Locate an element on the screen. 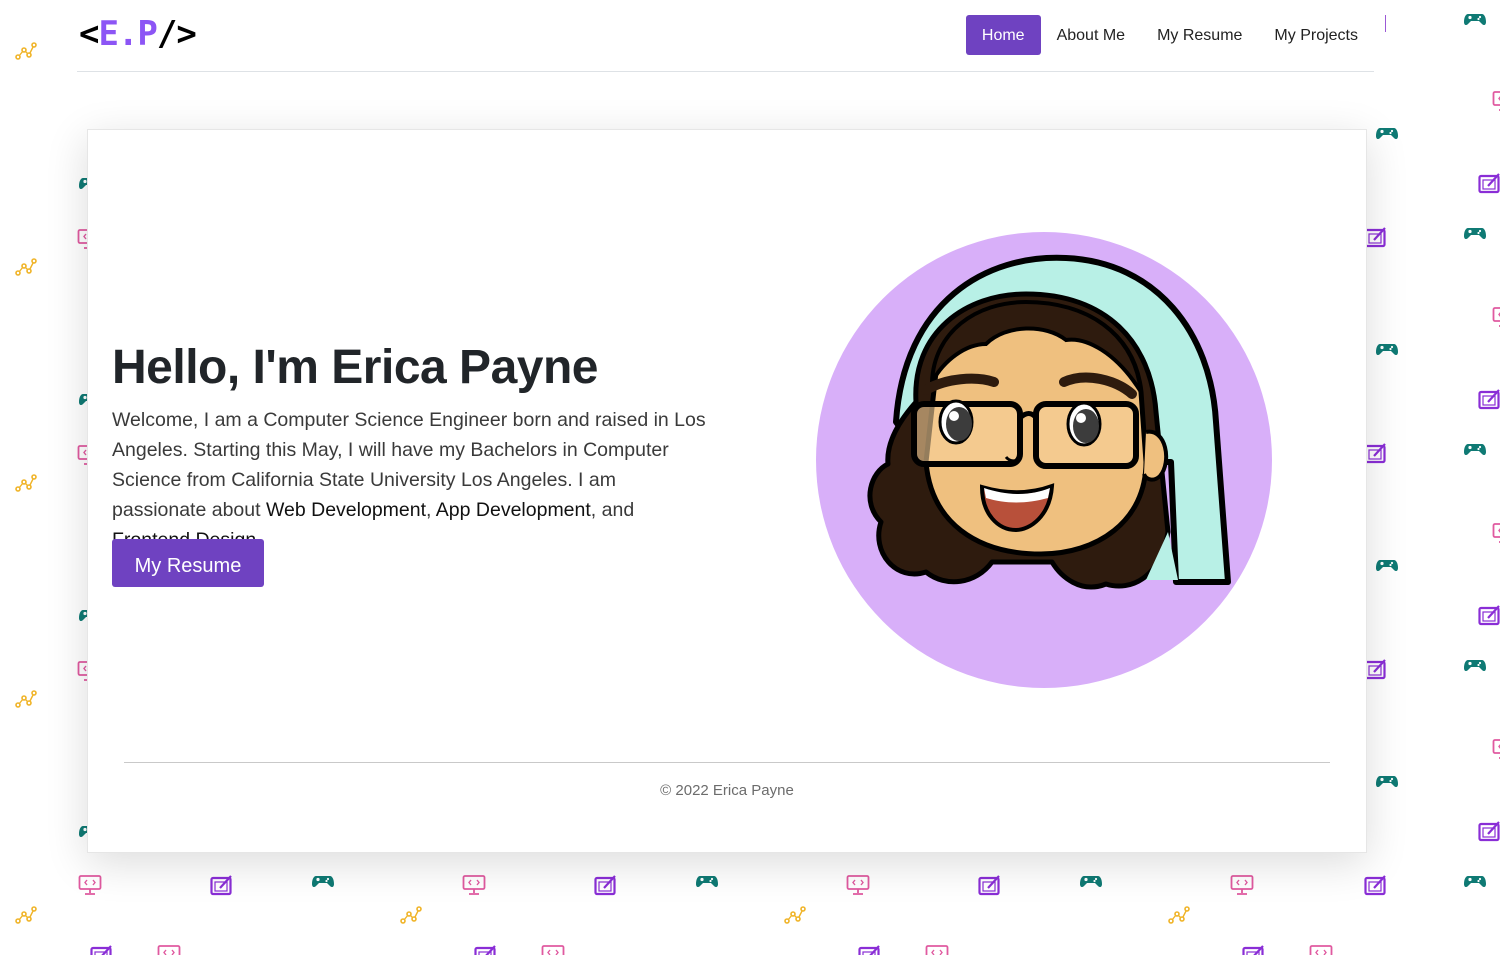 This screenshot has height=955, width=1500. site-logo: < E.P /> is located at coordinates (138, 34).